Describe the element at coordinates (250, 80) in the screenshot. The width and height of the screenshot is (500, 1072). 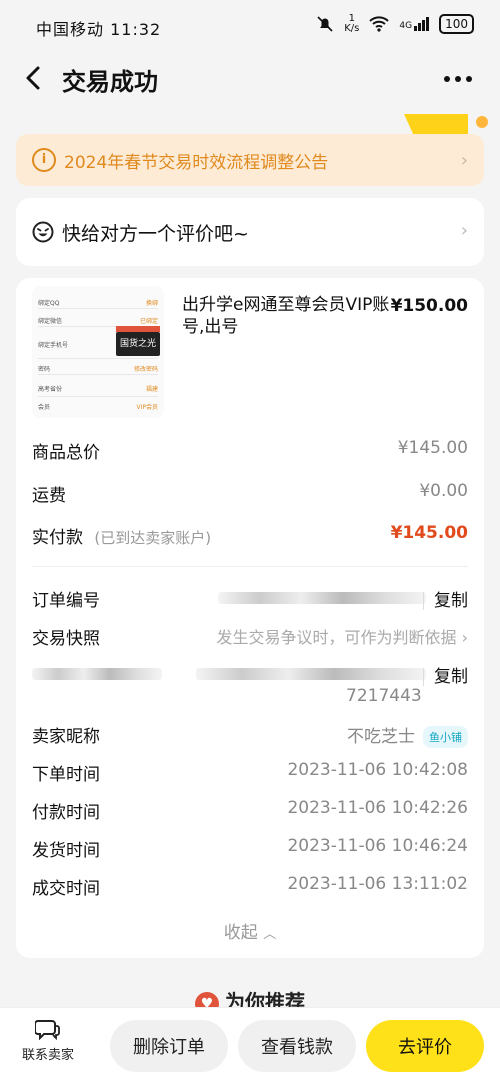
I see `nav-header: 交易成功` at that location.